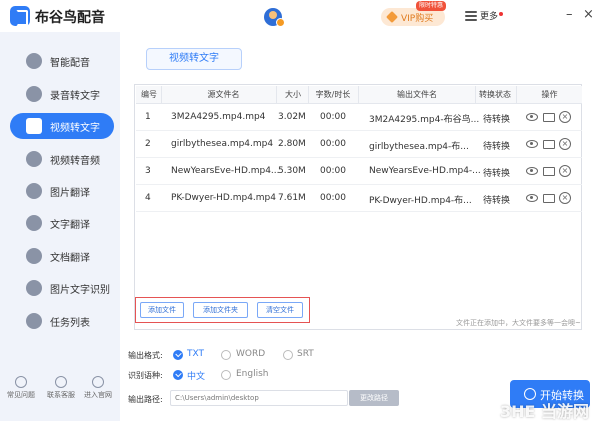 The height and width of the screenshot is (421, 599). I want to click on add-folder-button: 添加文件夹, so click(220, 310).